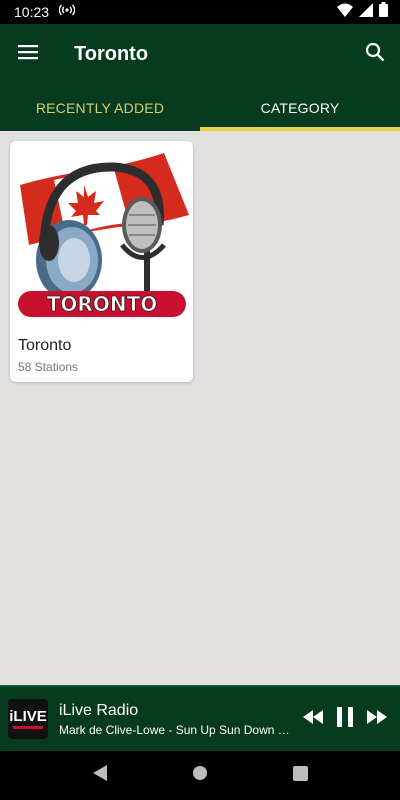 The width and height of the screenshot is (400, 800). What do you see at coordinates (200, 54) in the screenshot?
I see `app-bar: Toronto` at bounding box center [200, 54].